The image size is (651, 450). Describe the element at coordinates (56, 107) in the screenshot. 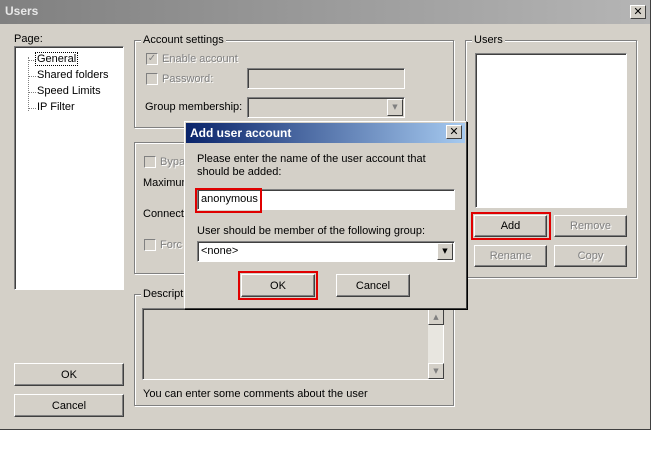

I see `tree-item-ip-filter: IP Filter` at that location.